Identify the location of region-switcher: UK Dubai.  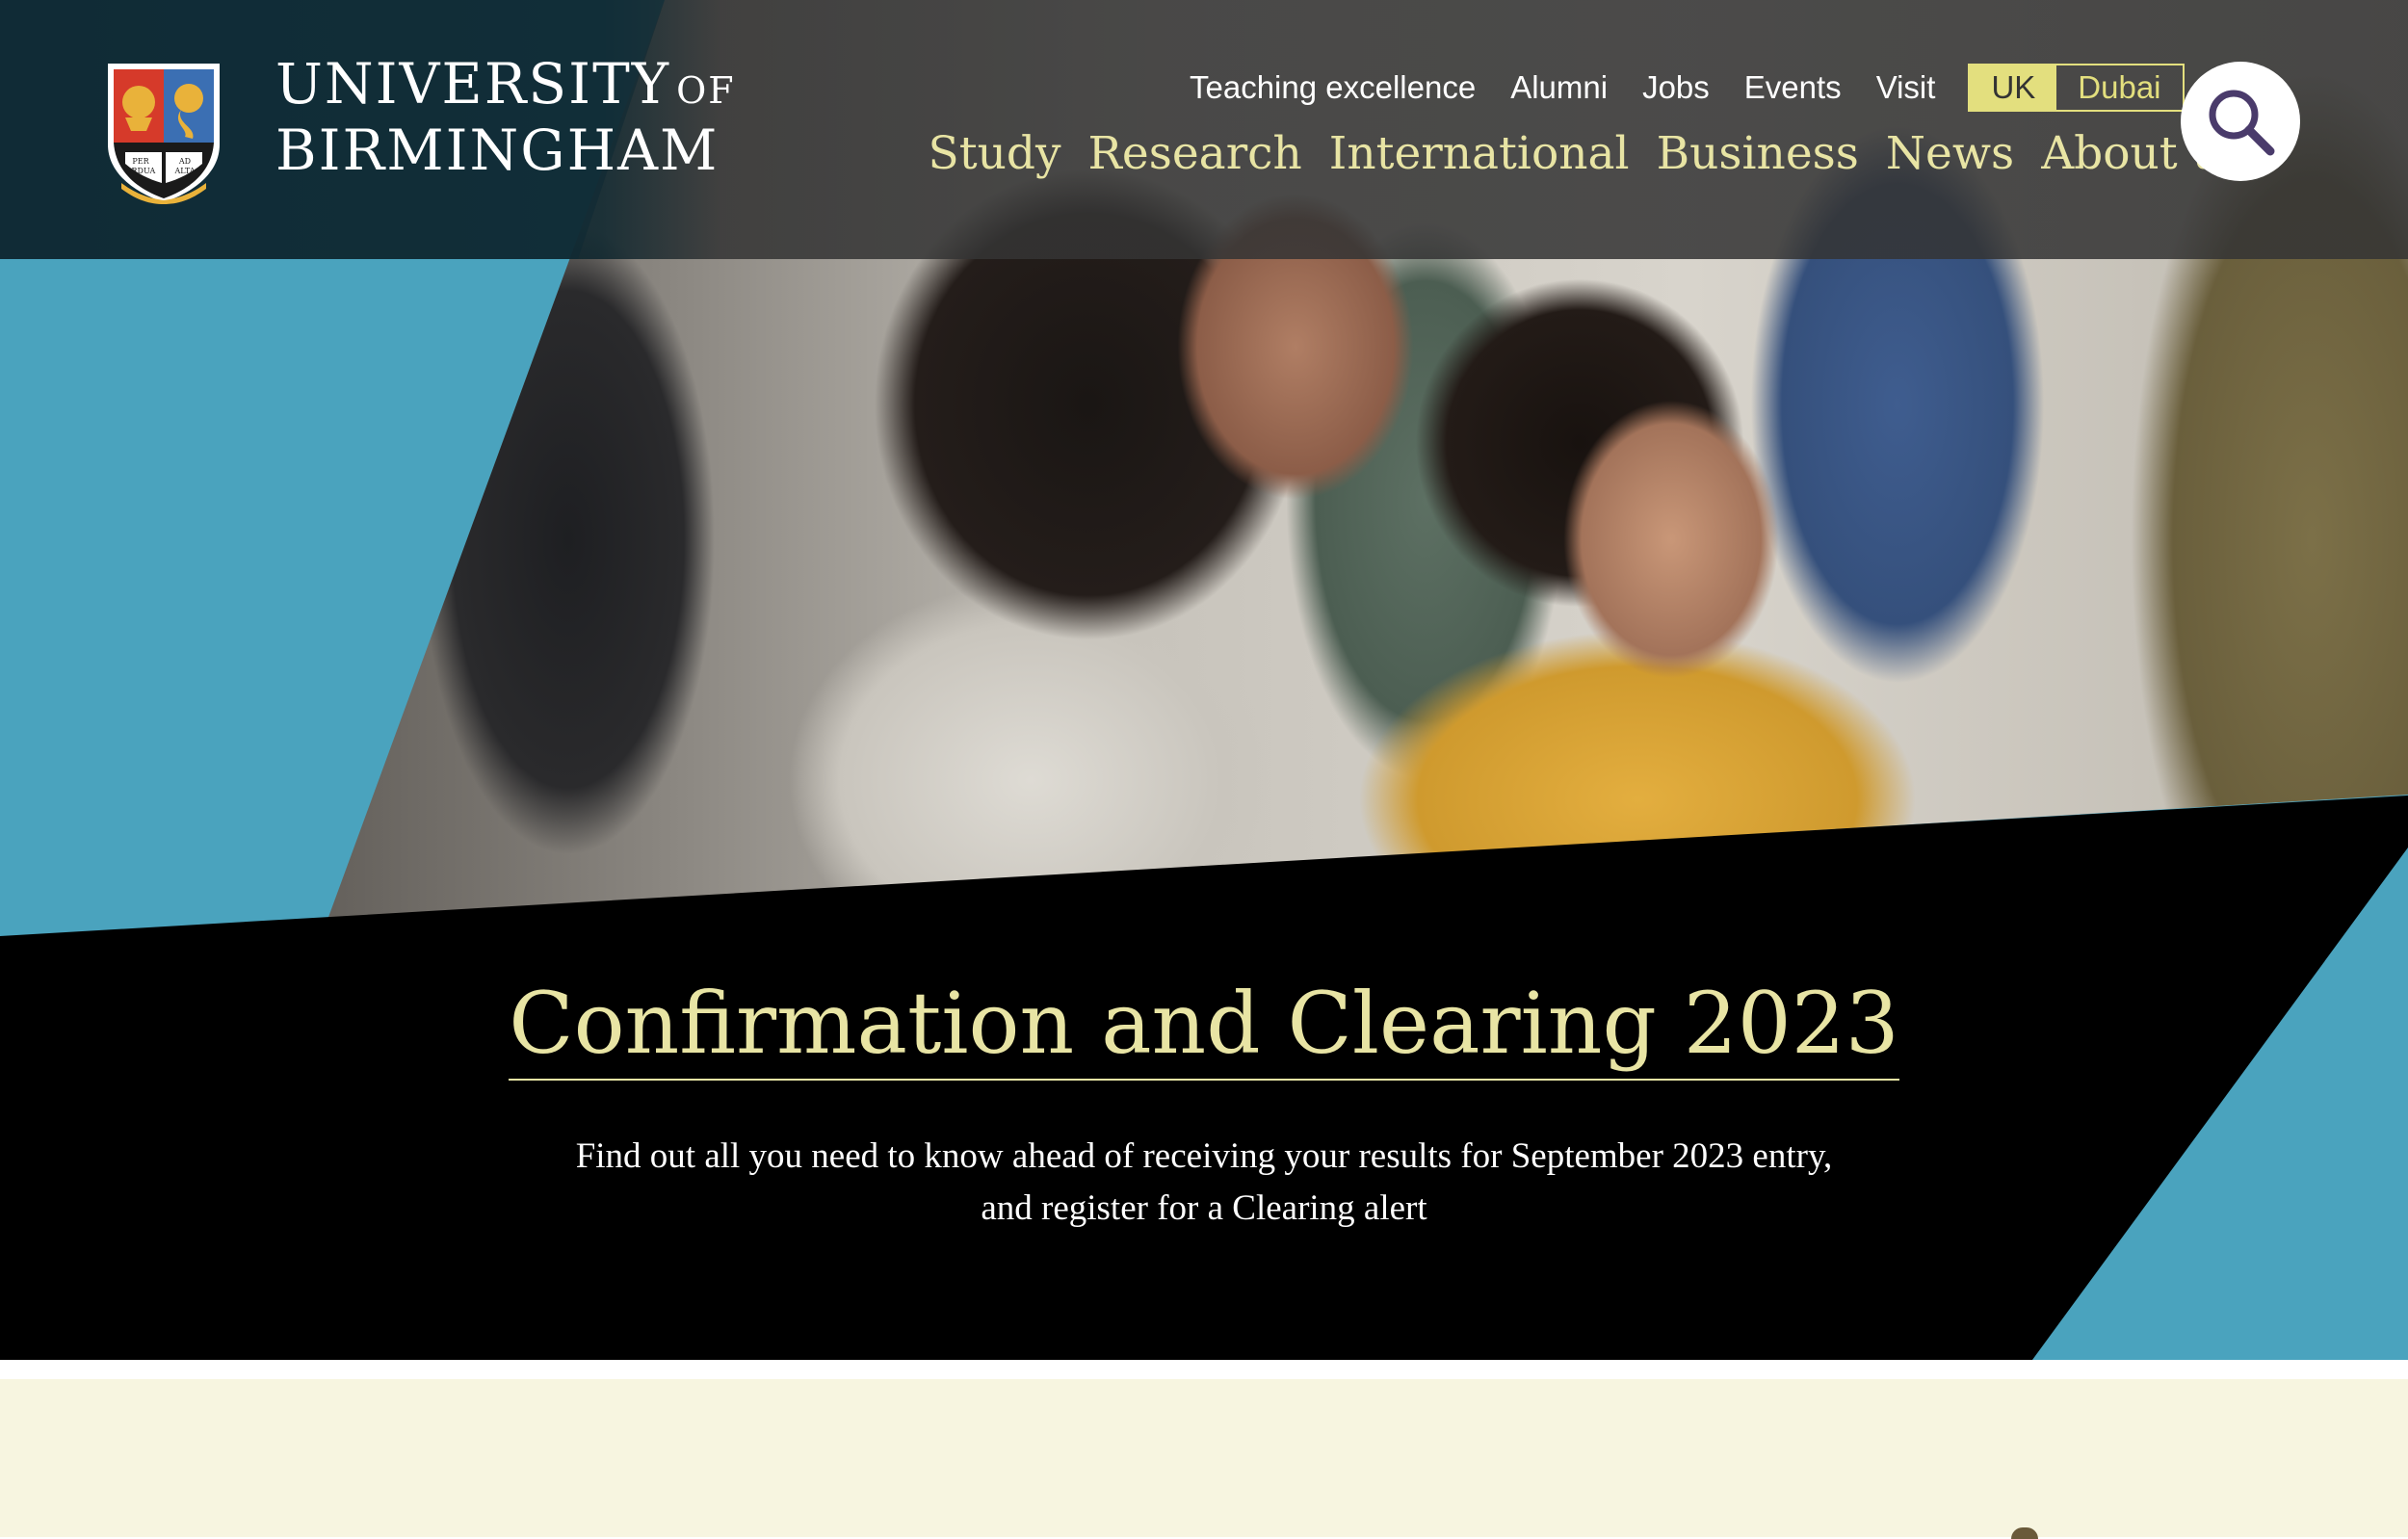
(2076, 88).